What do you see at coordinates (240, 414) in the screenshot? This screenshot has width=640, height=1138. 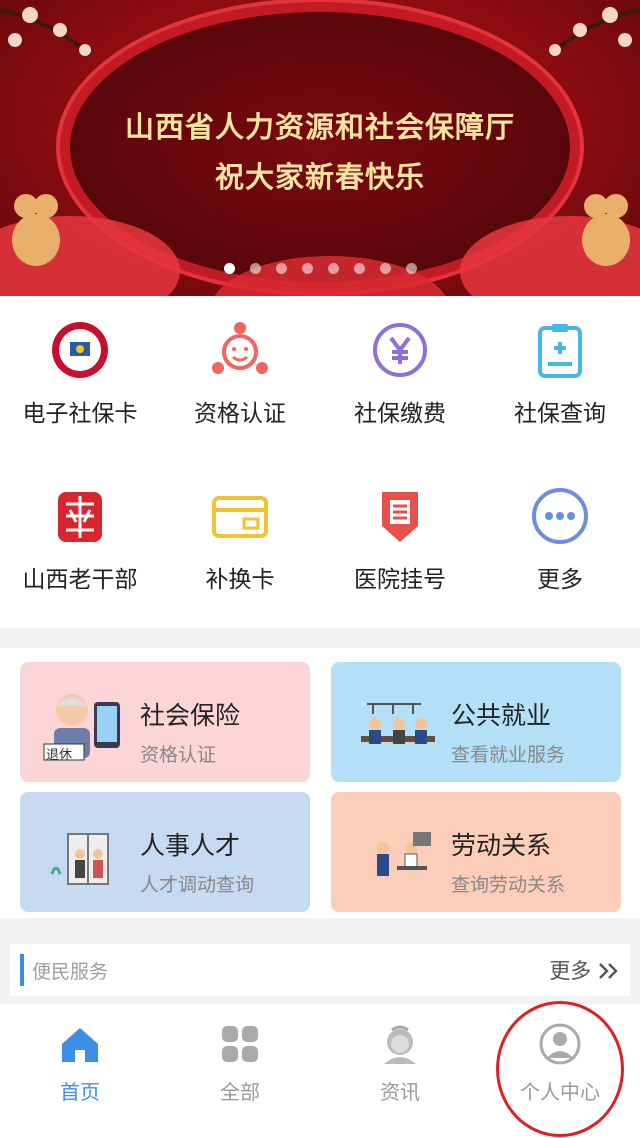 I see `grid-item-label: 资格认证` at bounding box center [240, 414].